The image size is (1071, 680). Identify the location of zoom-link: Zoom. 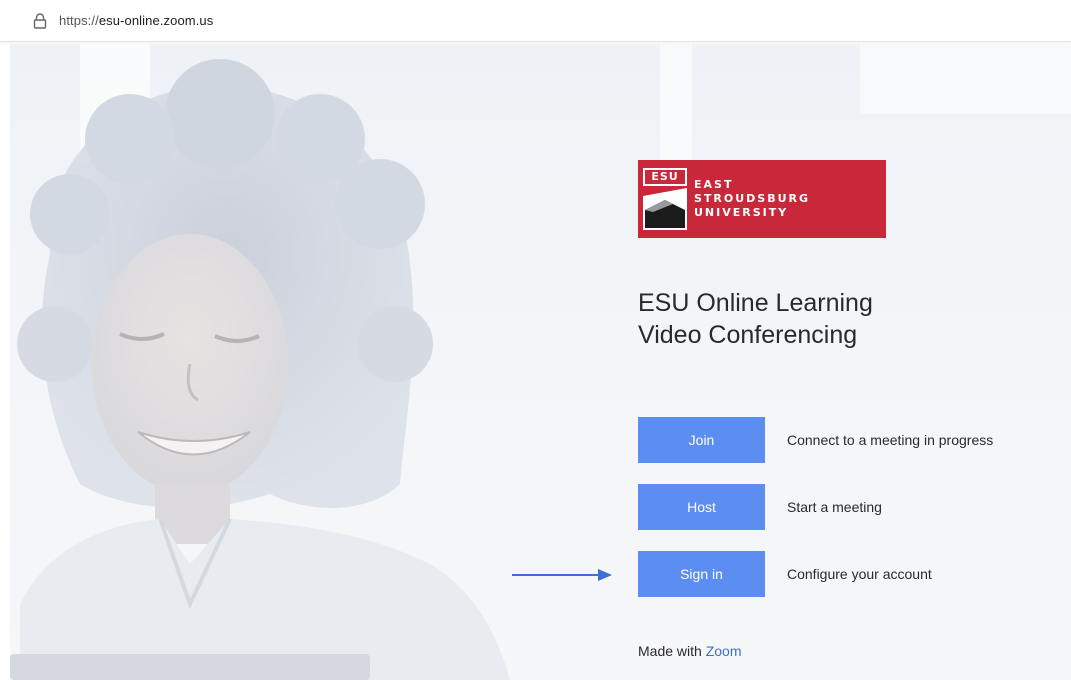
(724, 651).